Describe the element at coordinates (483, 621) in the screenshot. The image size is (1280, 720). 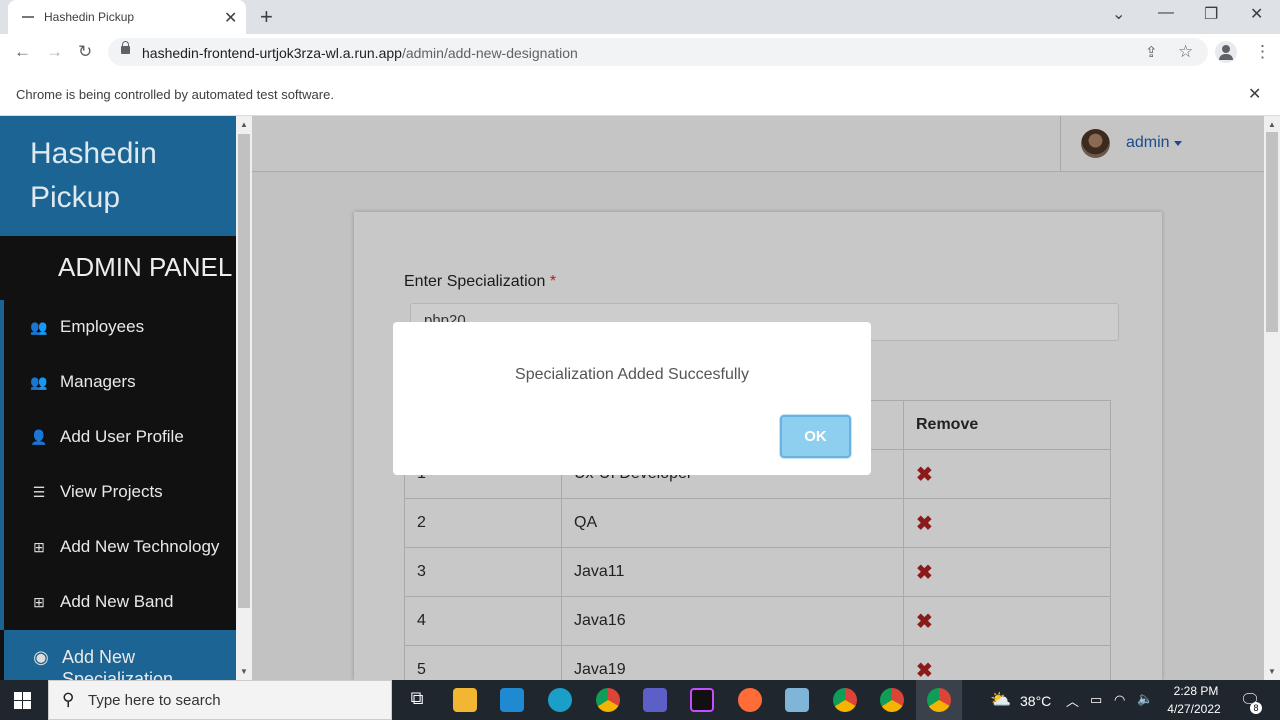
I see `row-id: 4` at that location.